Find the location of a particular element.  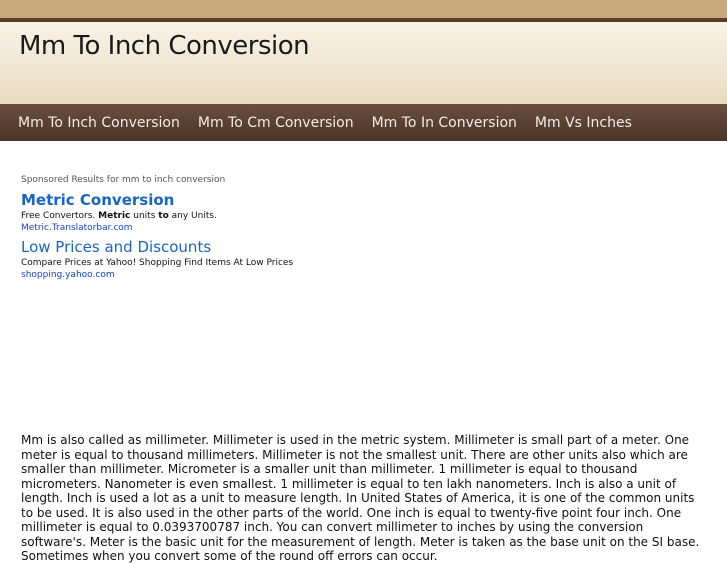

ad-desc-text: any Units. is located at coordinates (192, 216).